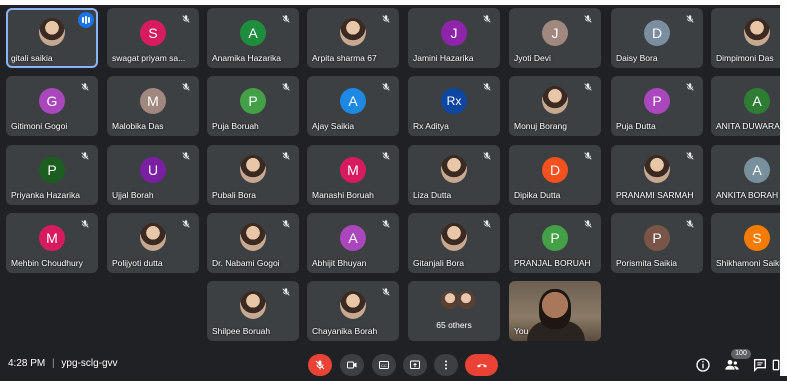 This screenshot has width=787, height=381. Describe the element at coordinates (138, 126) in the screenshot. I see `participant-name: Malobika Das` at that location.